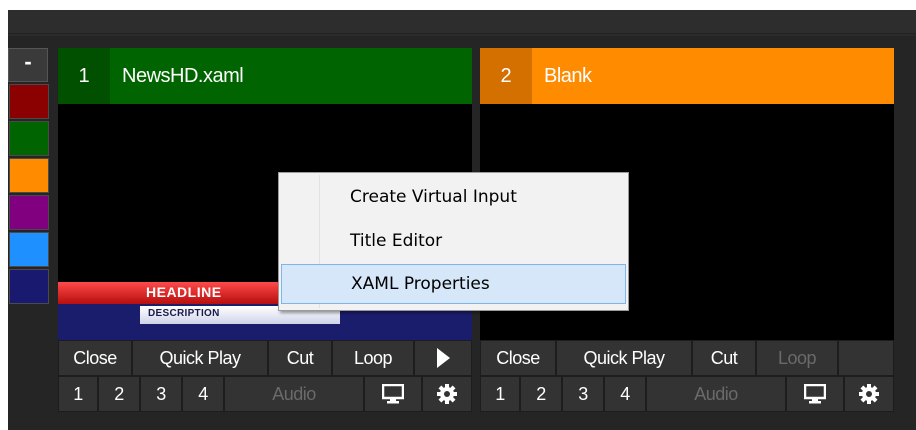 The image size is (916, 430). What do you see at coordinates (29, 249) in the screenshot?
I see `color-swatch-blue` at bounding box center [29, 249].